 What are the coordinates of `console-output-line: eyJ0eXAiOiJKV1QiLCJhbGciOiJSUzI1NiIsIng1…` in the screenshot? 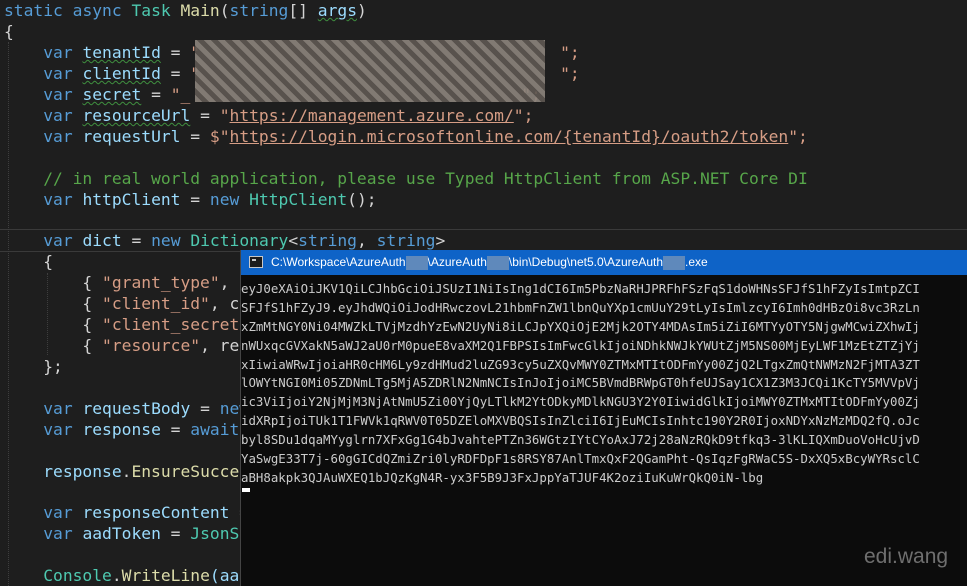 It's located at (580, 288).